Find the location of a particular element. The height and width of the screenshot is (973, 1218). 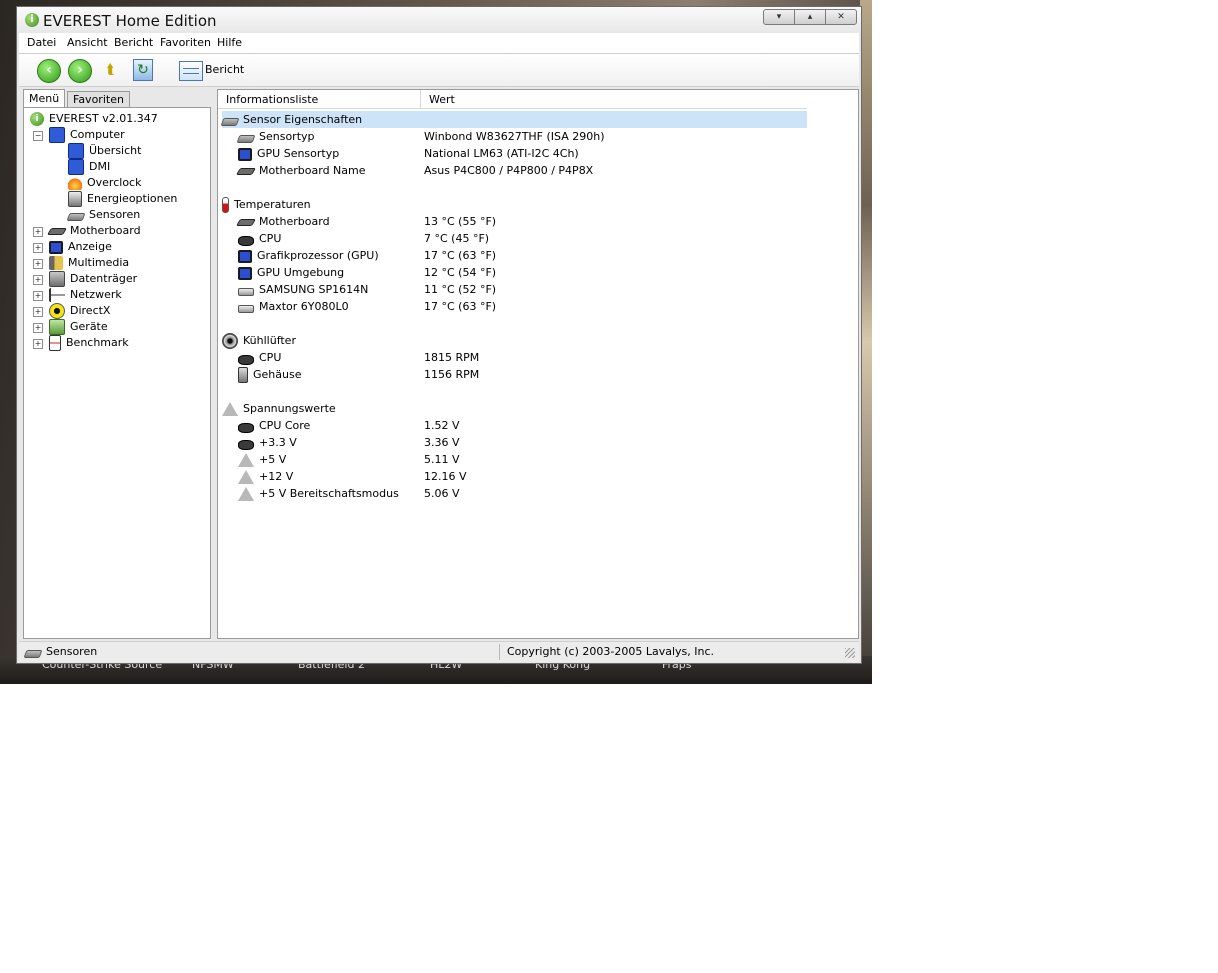

tree-label: EVEREST v2.01.347 is located at coordinates (103, 118).